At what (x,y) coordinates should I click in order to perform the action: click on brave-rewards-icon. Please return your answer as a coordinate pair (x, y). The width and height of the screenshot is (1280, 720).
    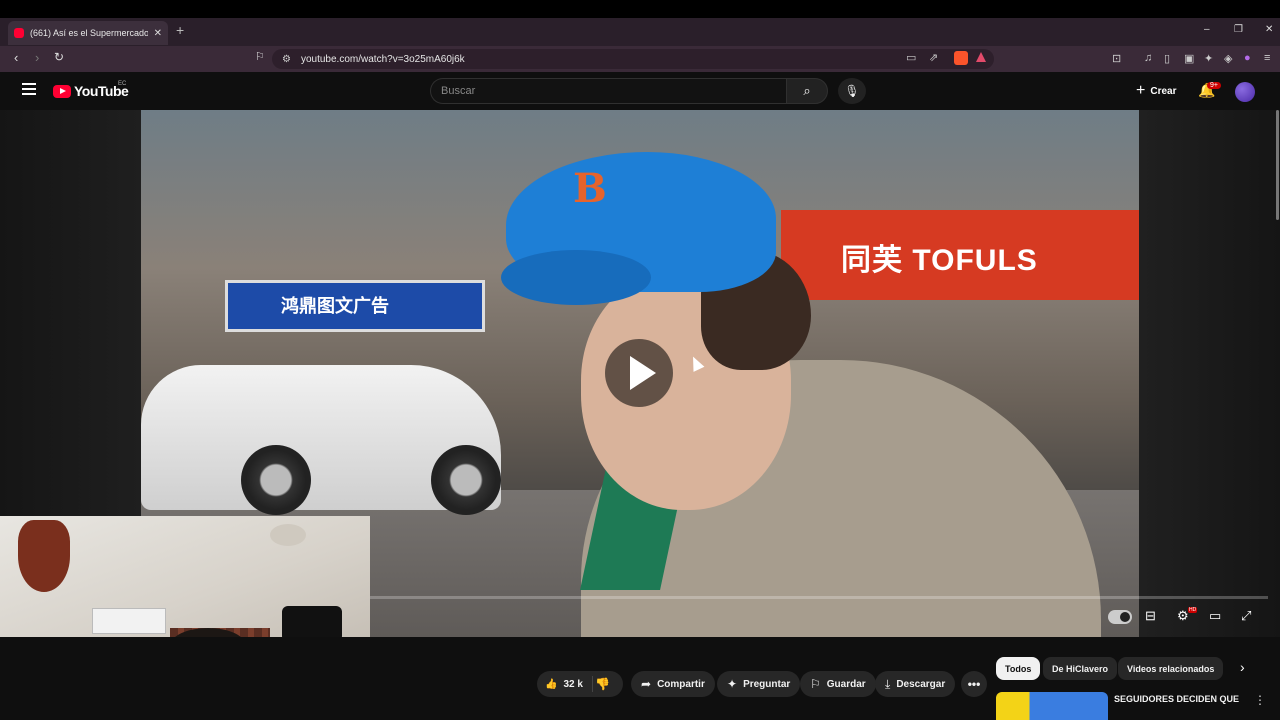
    Looking at the image, I should click on (981, 57).